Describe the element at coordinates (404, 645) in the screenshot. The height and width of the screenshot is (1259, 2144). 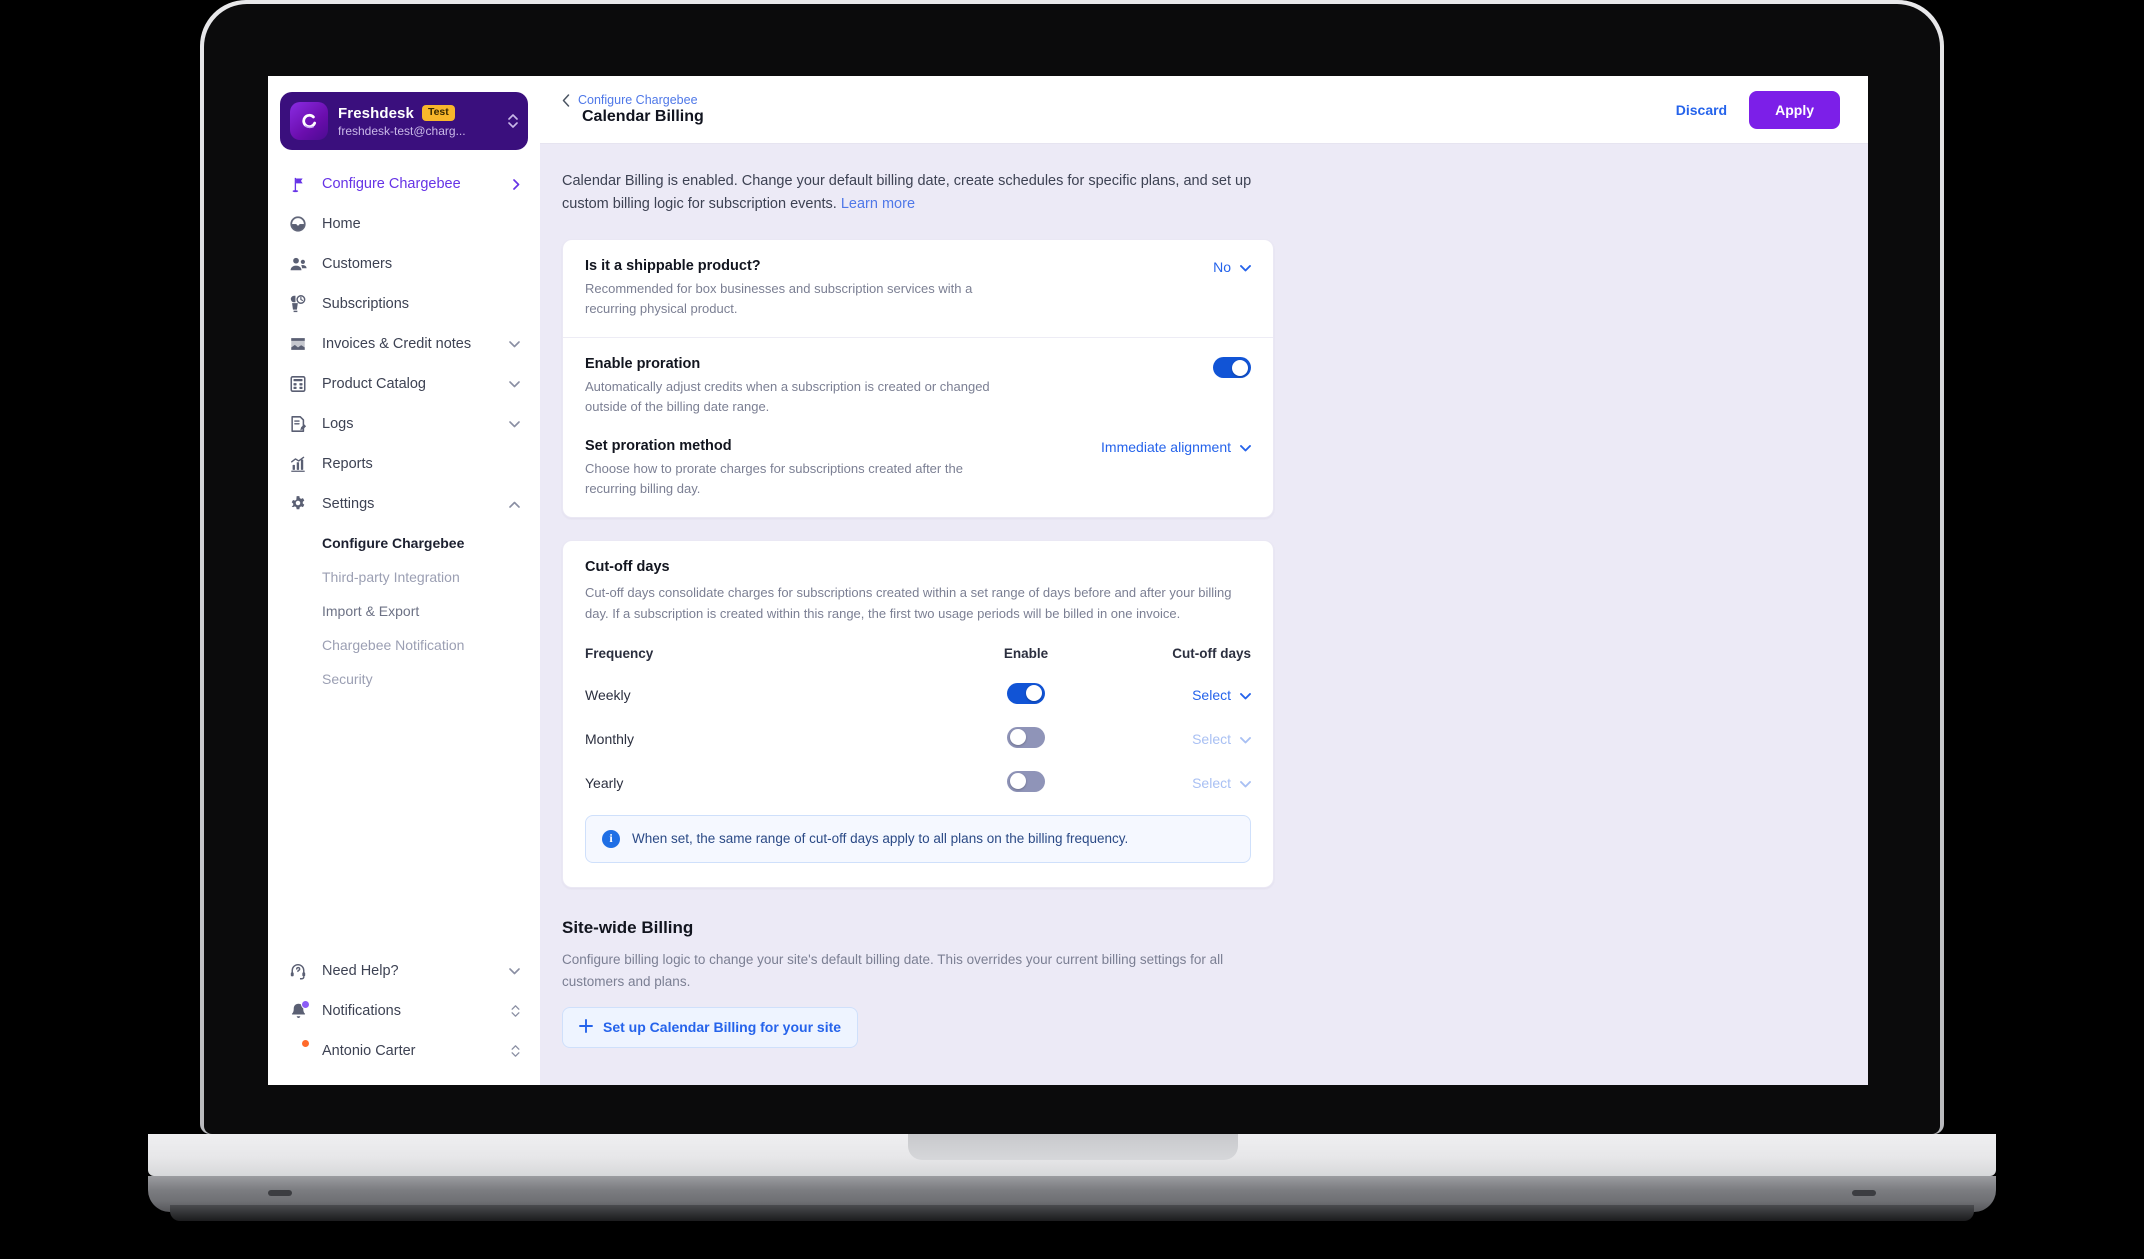
I see `sidebar-subitem-chargebee-notification: Chargebee Notification` at that location.